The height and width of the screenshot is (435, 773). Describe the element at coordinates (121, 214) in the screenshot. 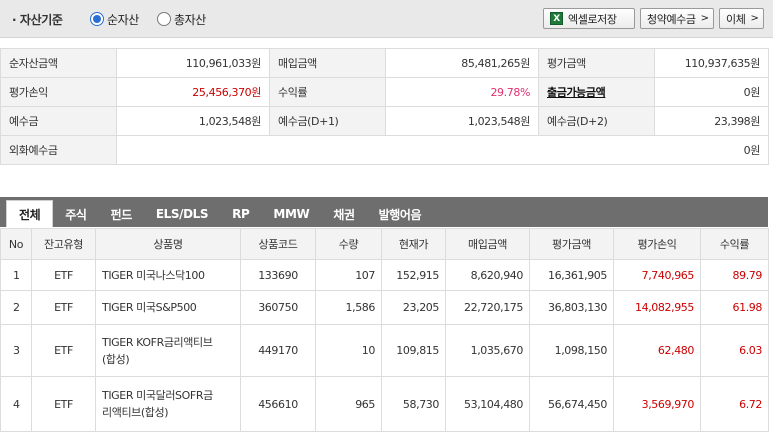

I see `tab-fund: 펀드` at that location.